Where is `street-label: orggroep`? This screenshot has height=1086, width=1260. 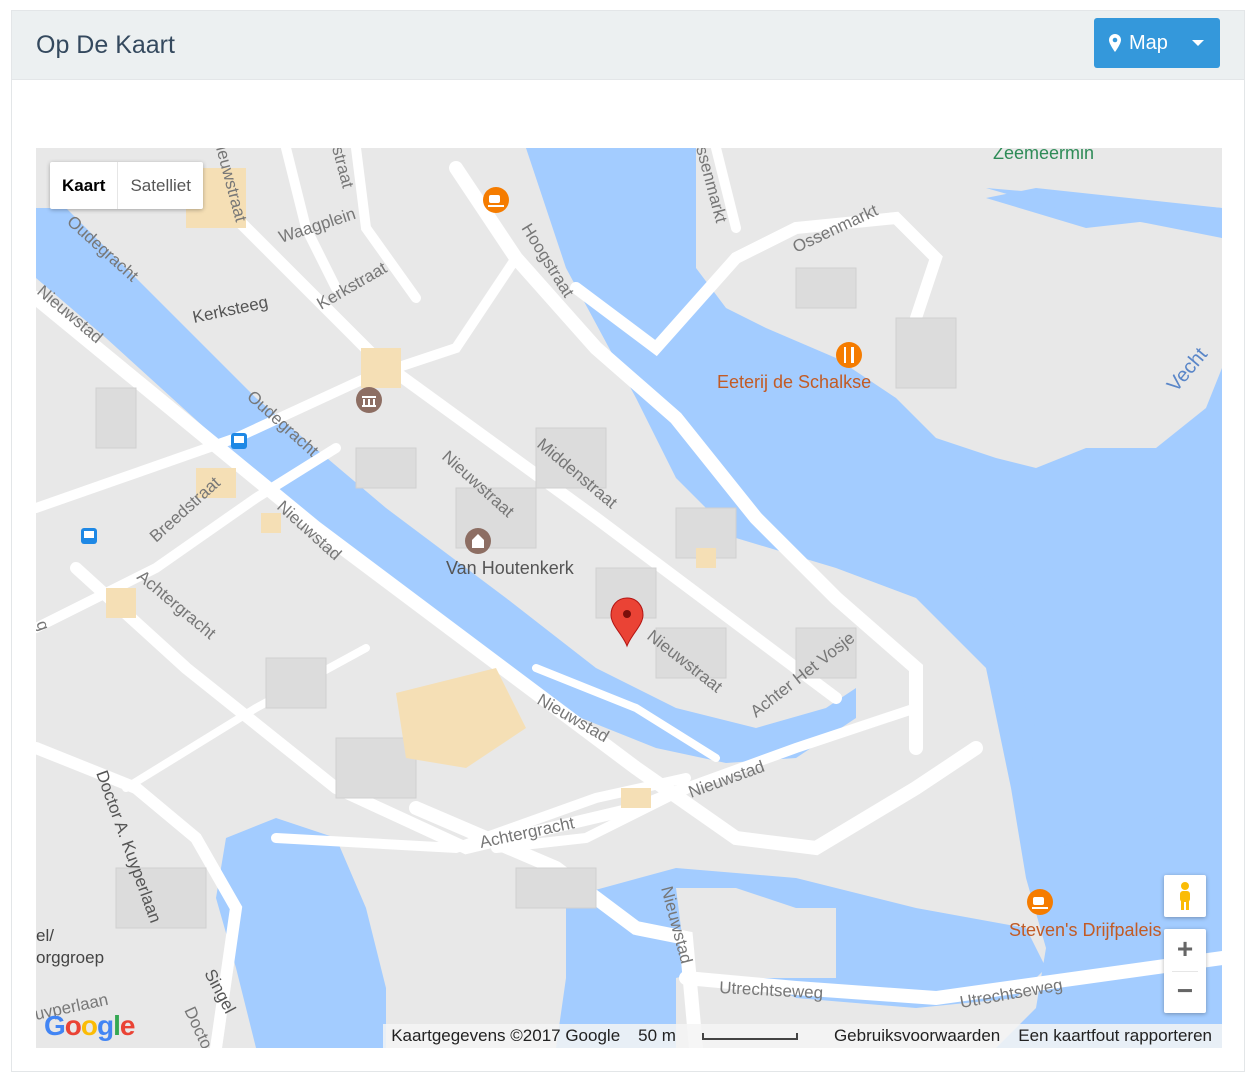
street-label: orggroep is located at coordinates (70, 957).